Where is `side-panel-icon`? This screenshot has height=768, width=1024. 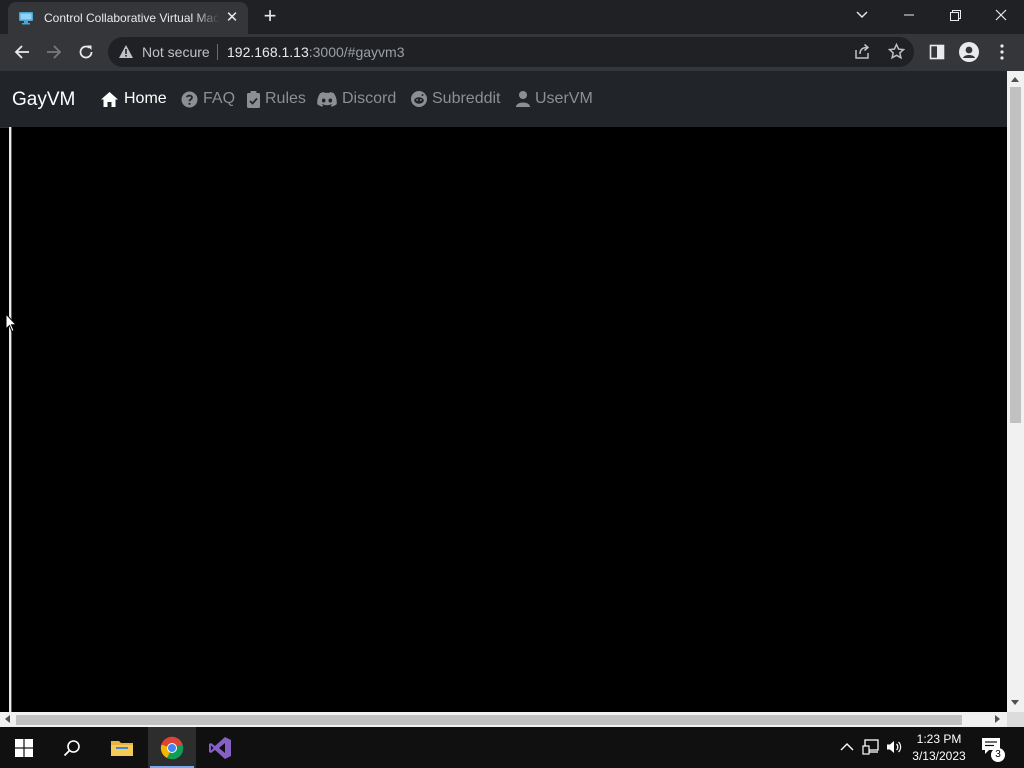 side-panel-icon is located at coordinates (937, 52).